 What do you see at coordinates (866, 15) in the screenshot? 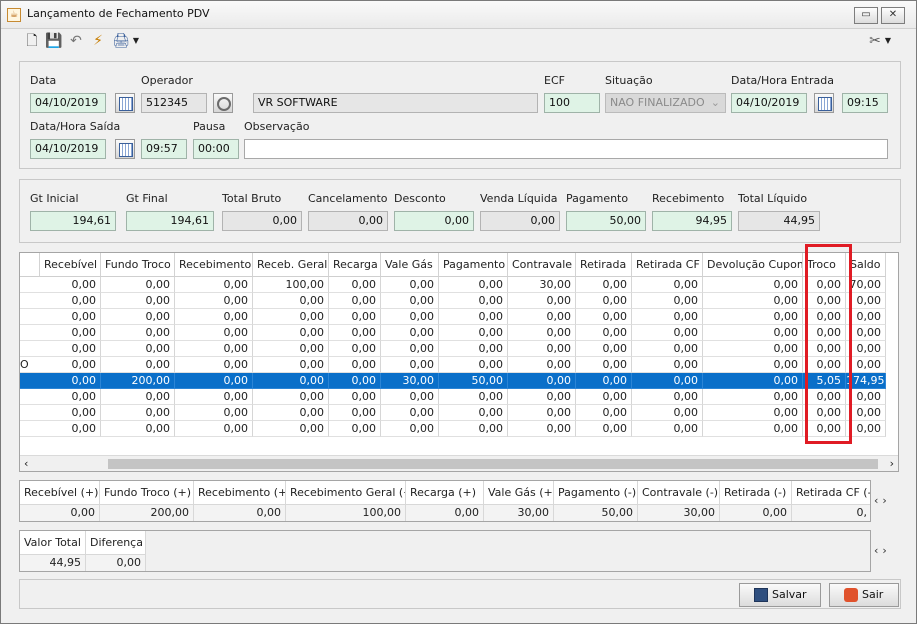
I see `restore-button: ▭` at bounding box center [866, 15].